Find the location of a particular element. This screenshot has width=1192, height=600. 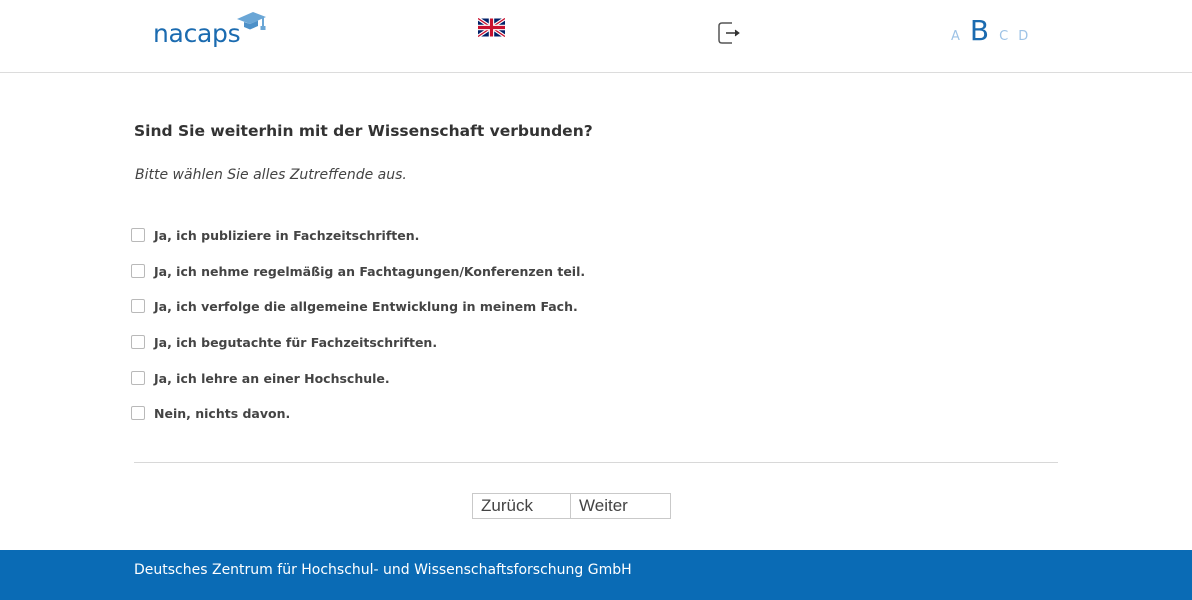

answer-option-label: Nein, nichts davon. is located at coordinates (222, 413).